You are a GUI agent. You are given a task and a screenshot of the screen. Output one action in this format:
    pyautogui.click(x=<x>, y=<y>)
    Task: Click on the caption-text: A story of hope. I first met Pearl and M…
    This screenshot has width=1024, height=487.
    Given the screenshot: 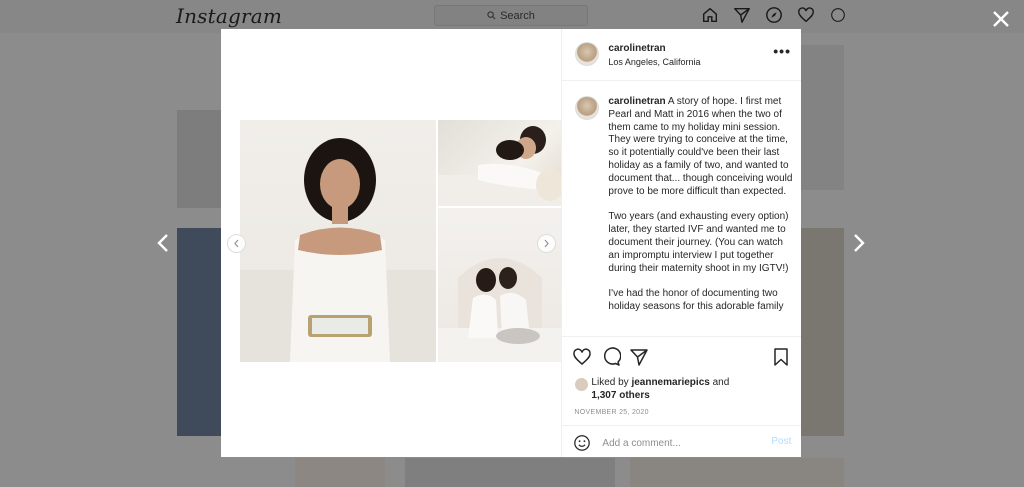 What is the action you would take?
    pyautogui.click(x=700, y=146)
    